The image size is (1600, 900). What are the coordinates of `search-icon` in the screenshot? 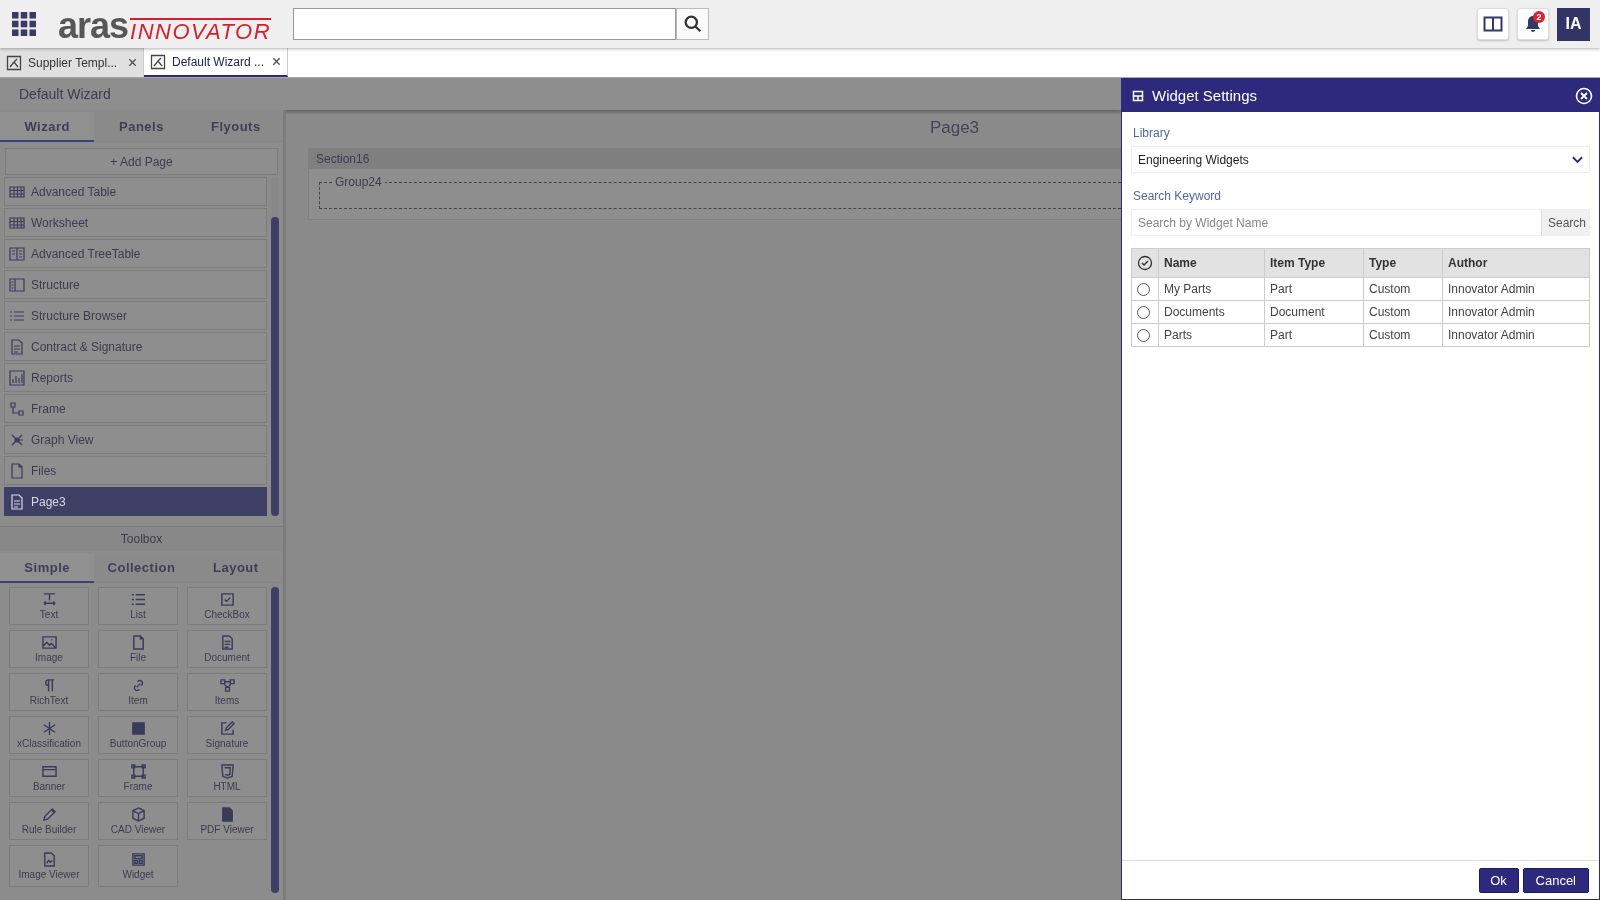 It's located at (692, 24).